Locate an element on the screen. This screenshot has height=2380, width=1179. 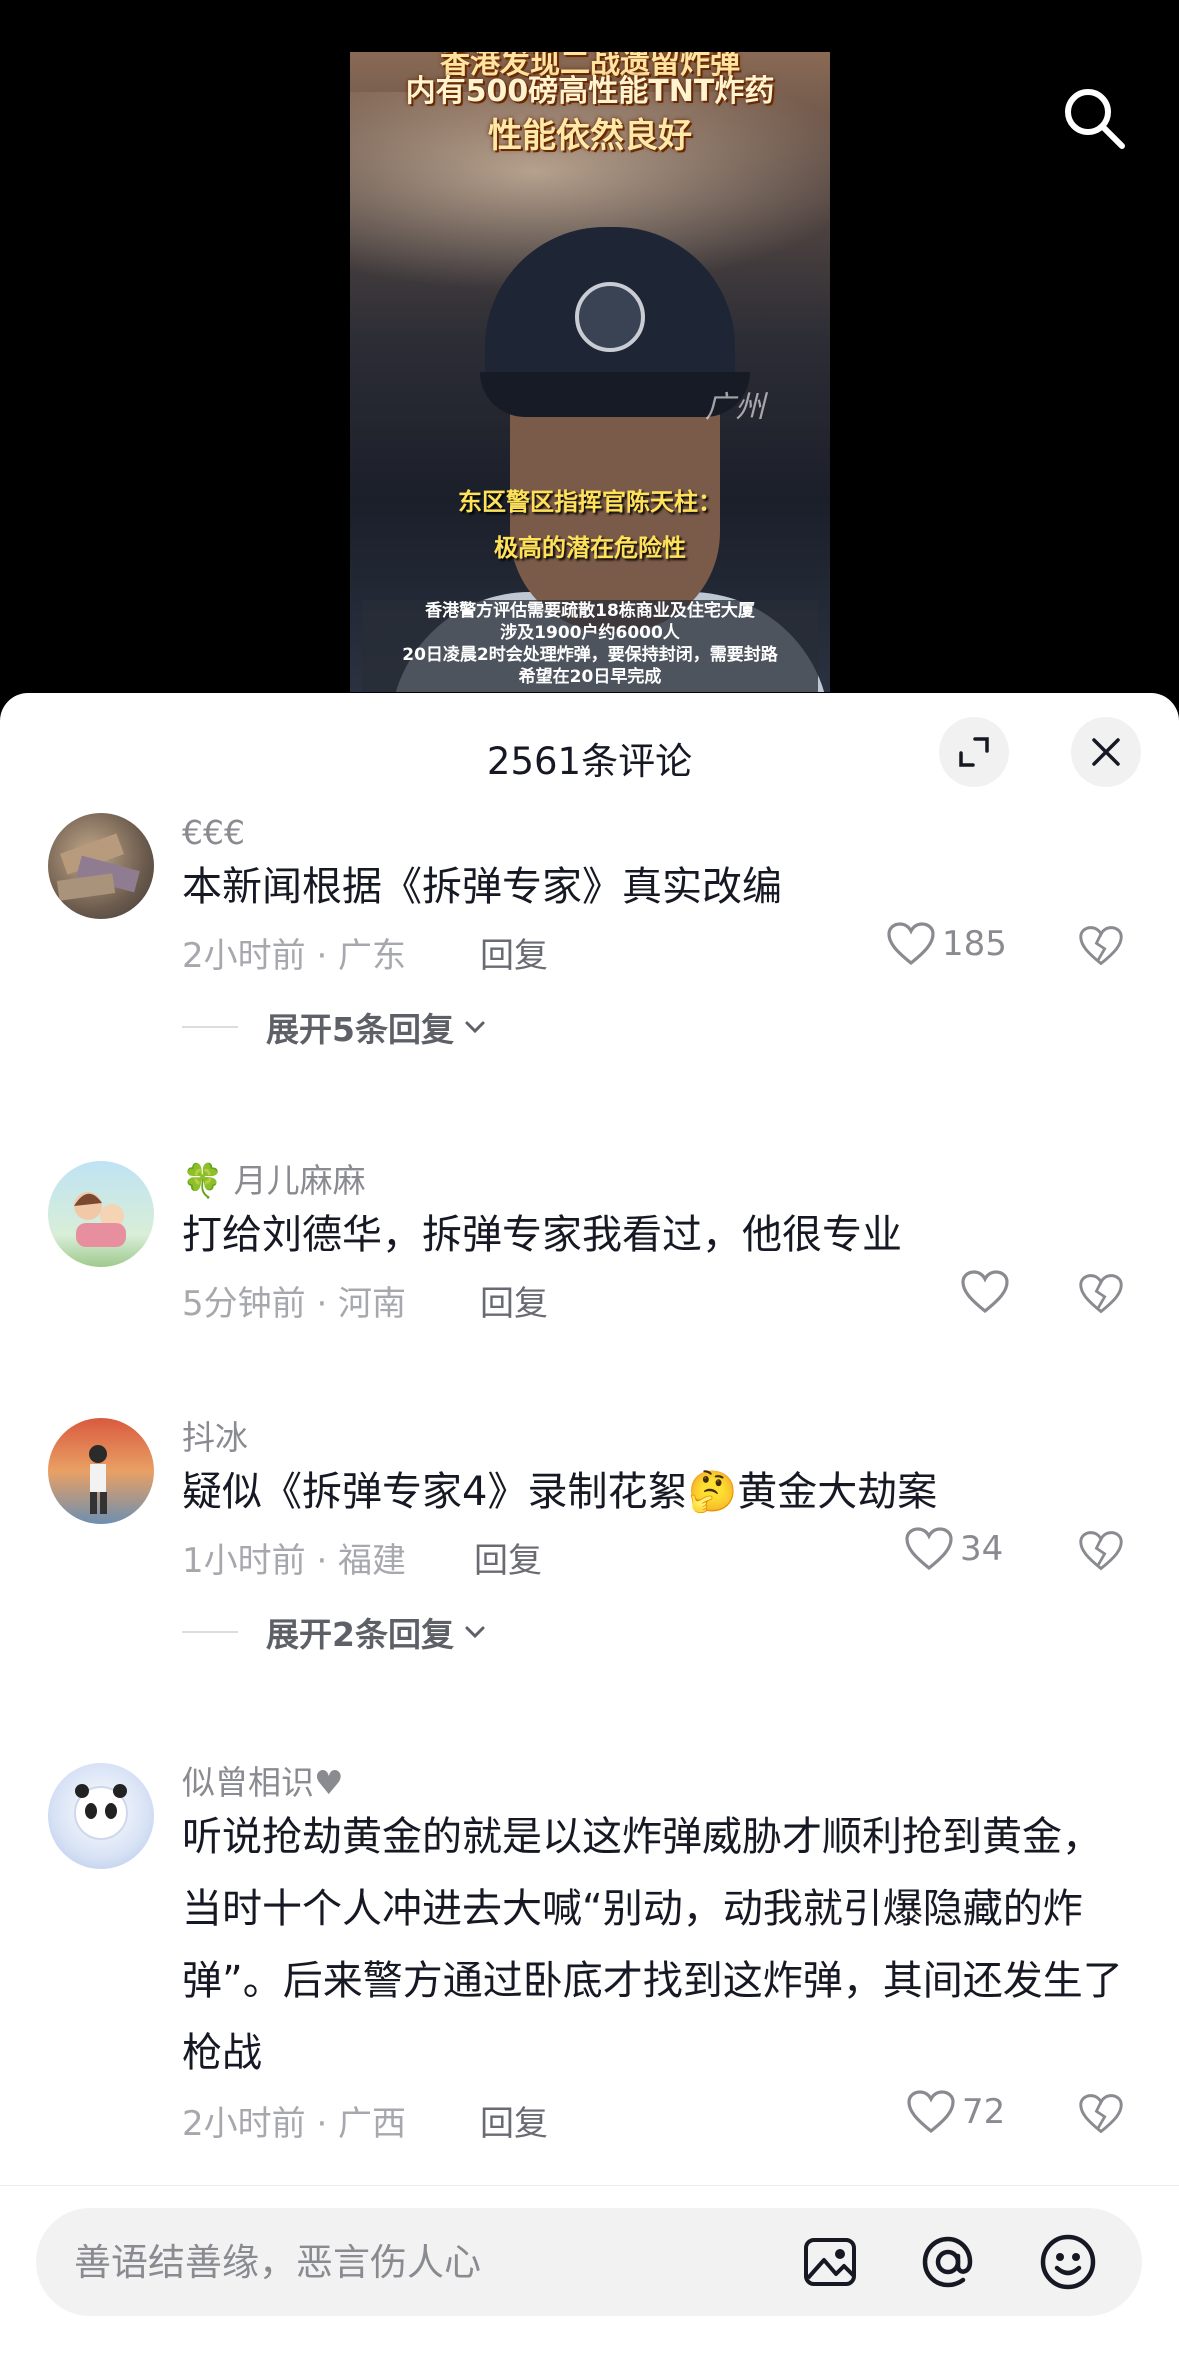
comment-input is located at coordinates (424, 2262).